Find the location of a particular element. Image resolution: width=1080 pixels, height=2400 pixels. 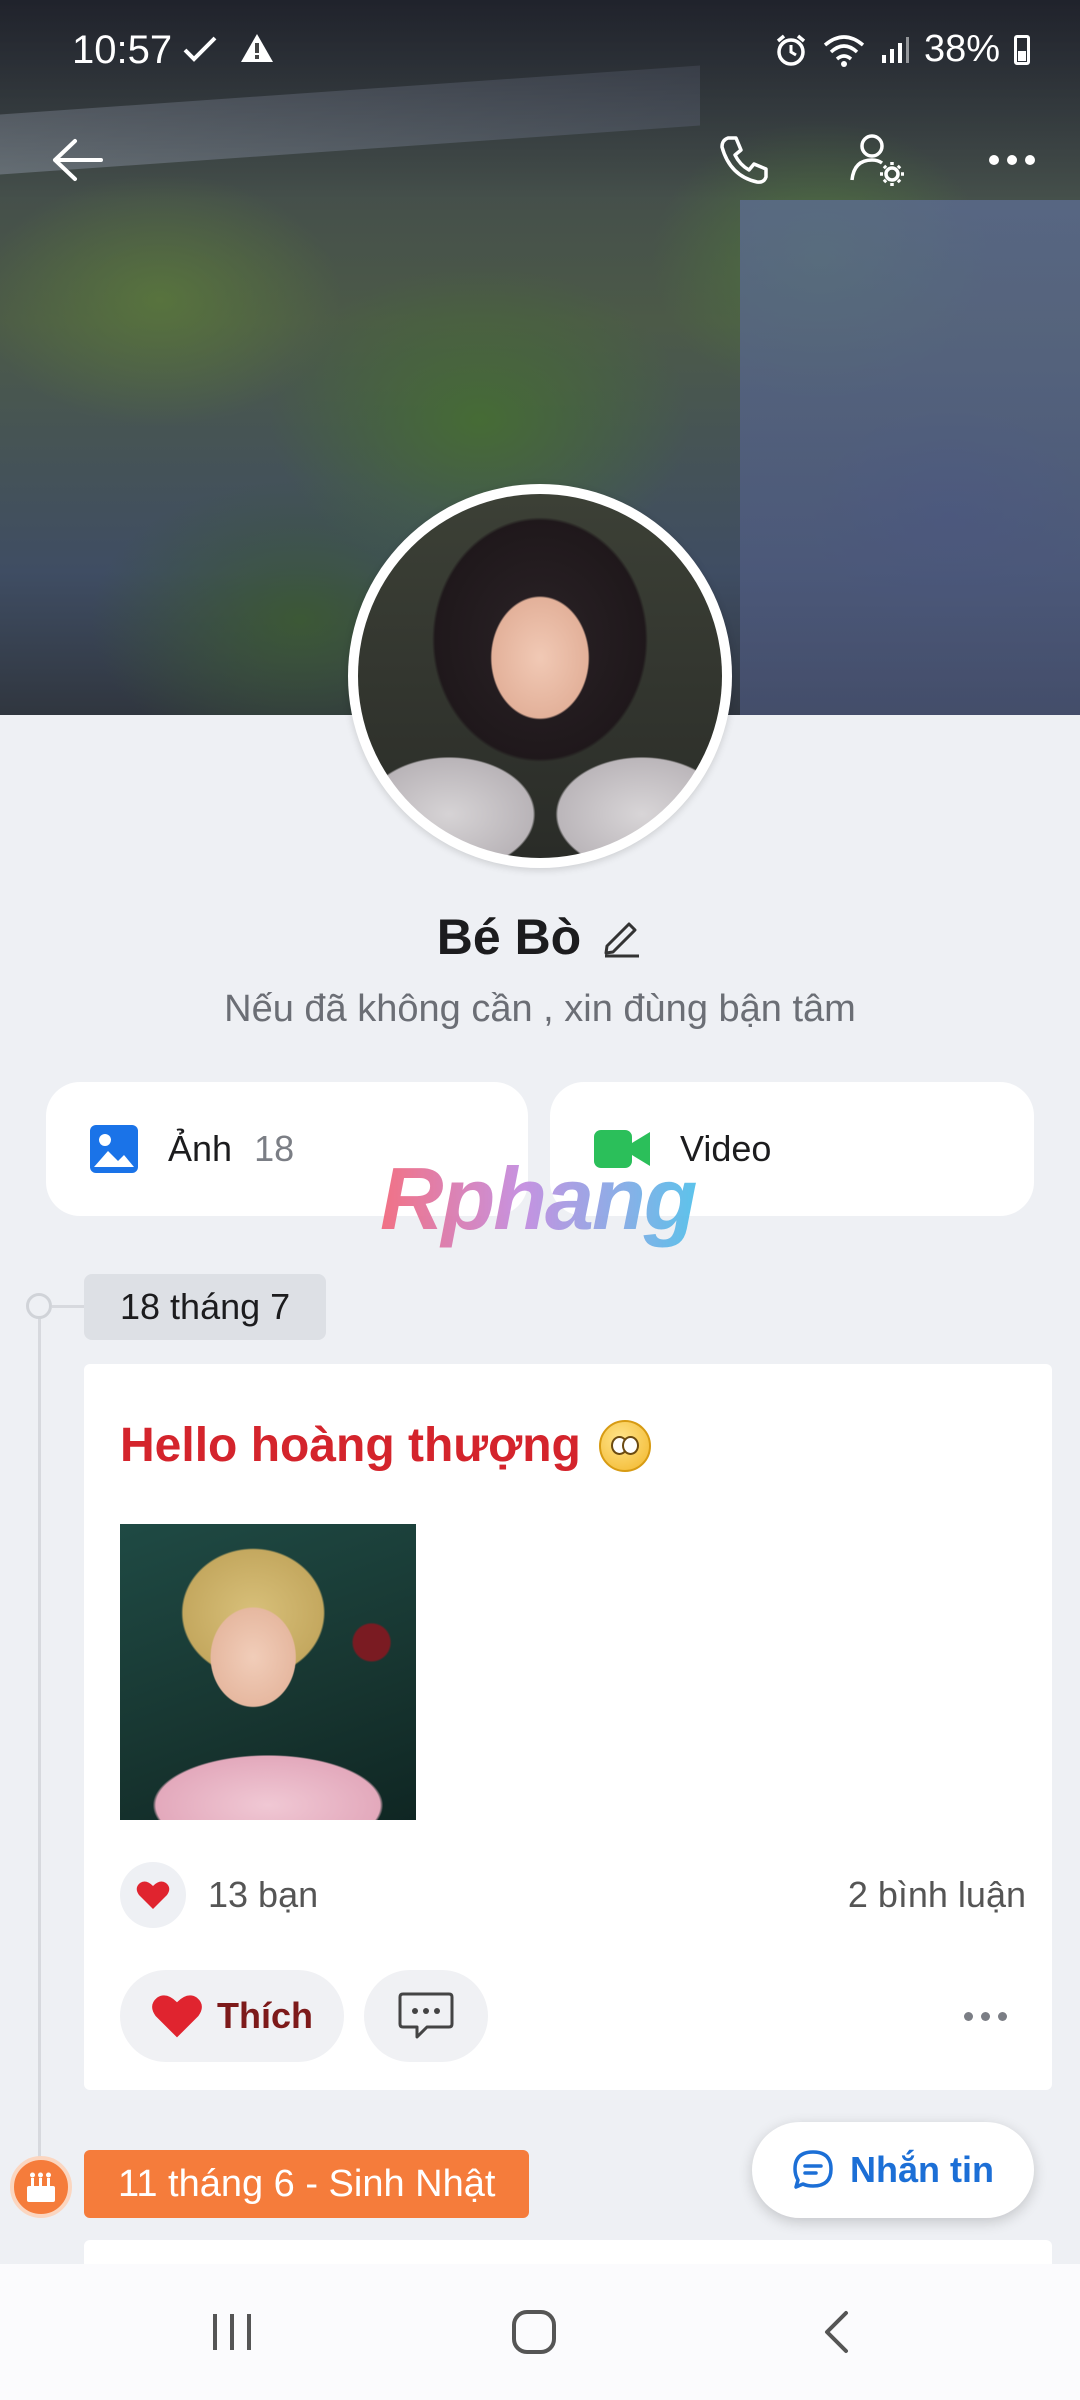

comment-bubble-icon is located at coordinates (426, 2015).